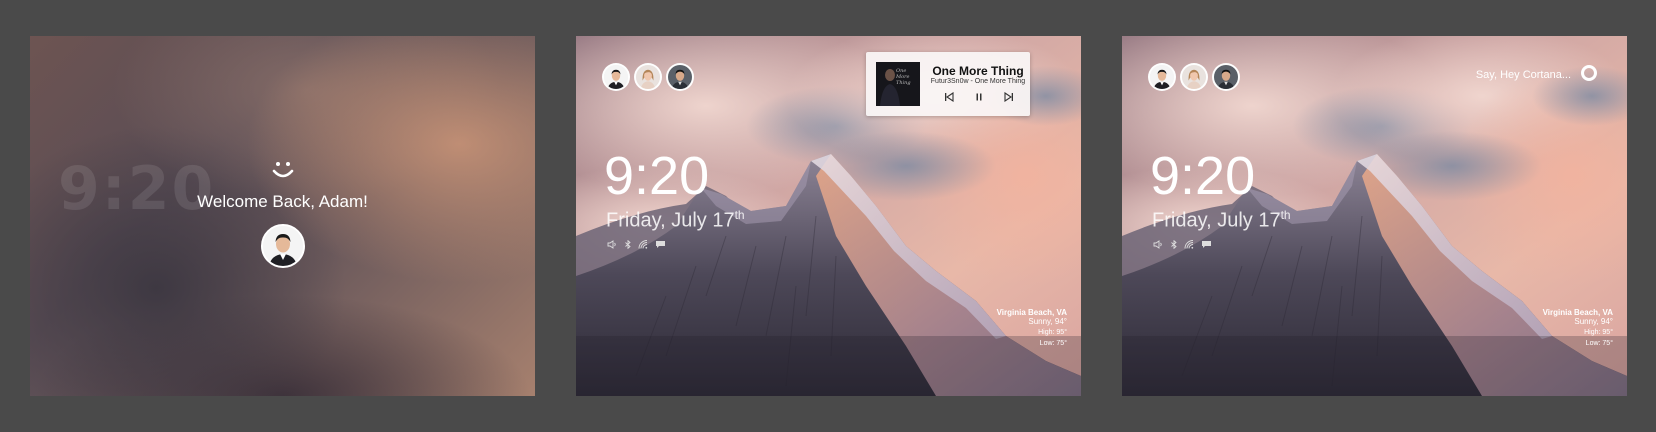 Image resolution: width=1656 pixels, height=432 pixels. Describe the element at coordinates (903, 77) in the screenshot. I see `album-art-text: One More Thing` at that location.